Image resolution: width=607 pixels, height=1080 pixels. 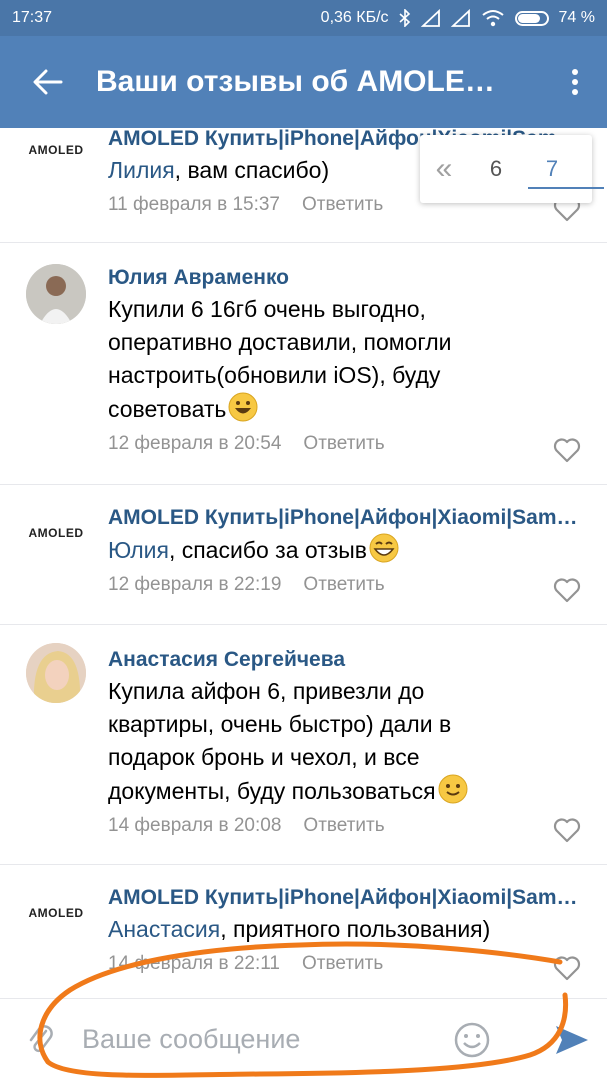 I want to click on attach-button, so click(x=41, y=1039).